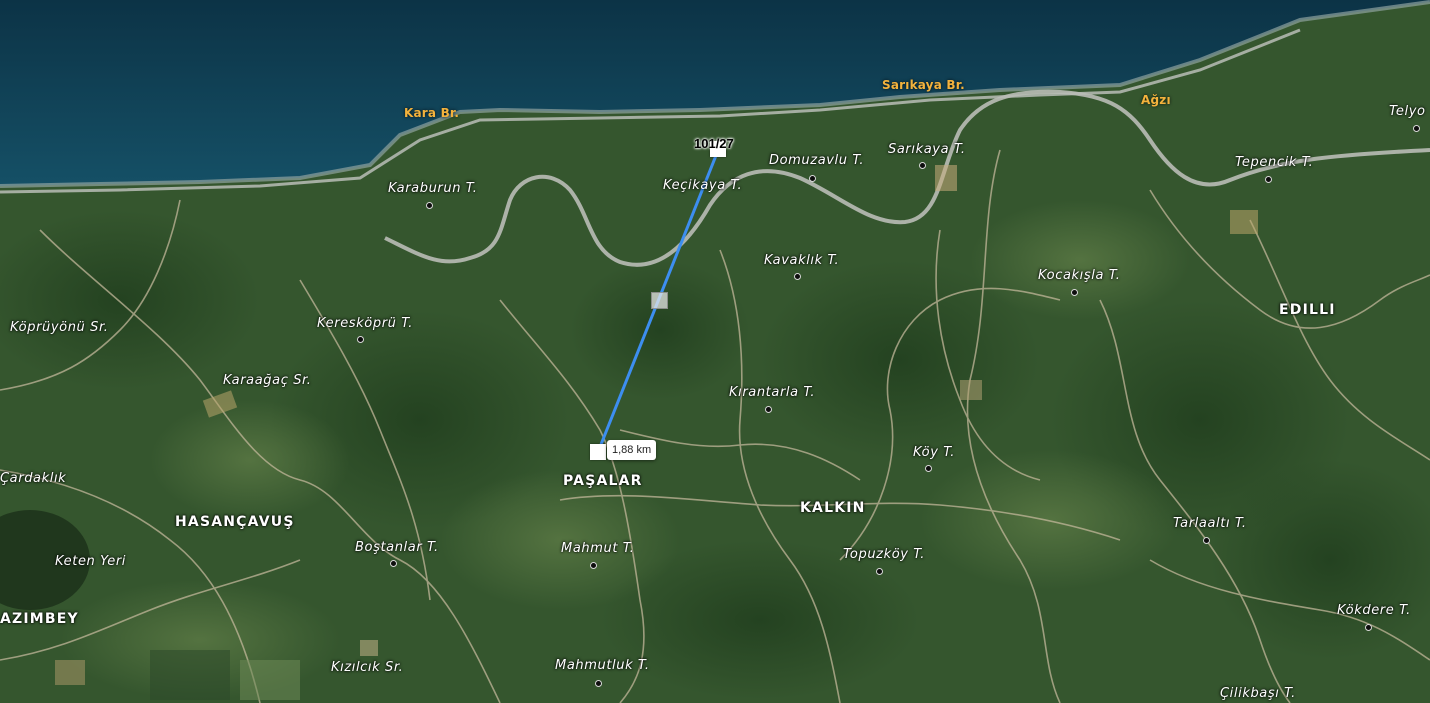 Image resolution: width=1430 pixels, height=703 pixels. Describe the element at coordinates (1210, 523) in the screenshot. I see `hill-label: Tarlaaltı T.` at that location.